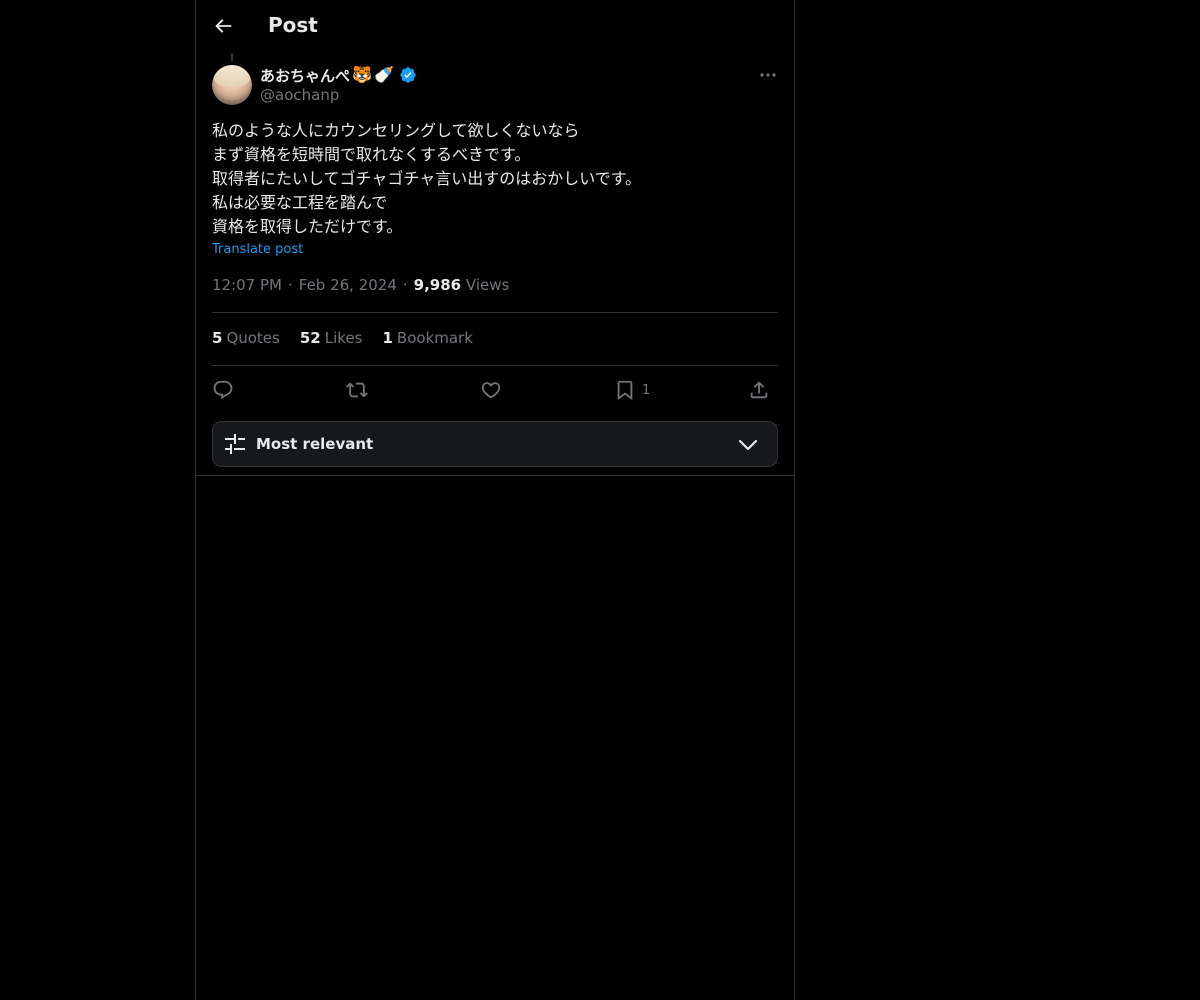 This screenshot has height=1000, width=1200. I want to click on author-handle: @aochanp, so click(299, 95).